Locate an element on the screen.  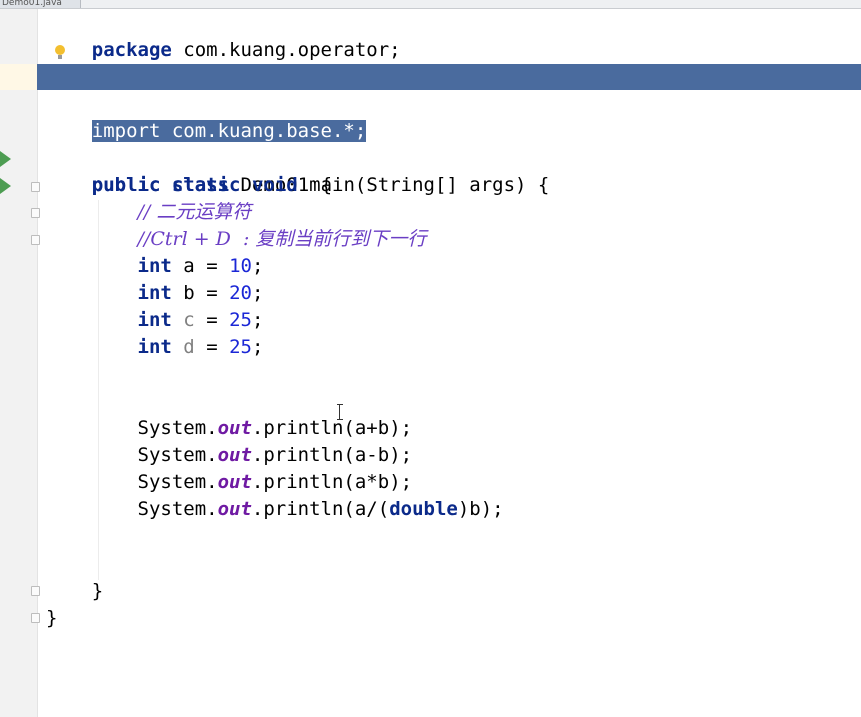
comment-text: // 二元运算符 is located at coordinates (194, 212).